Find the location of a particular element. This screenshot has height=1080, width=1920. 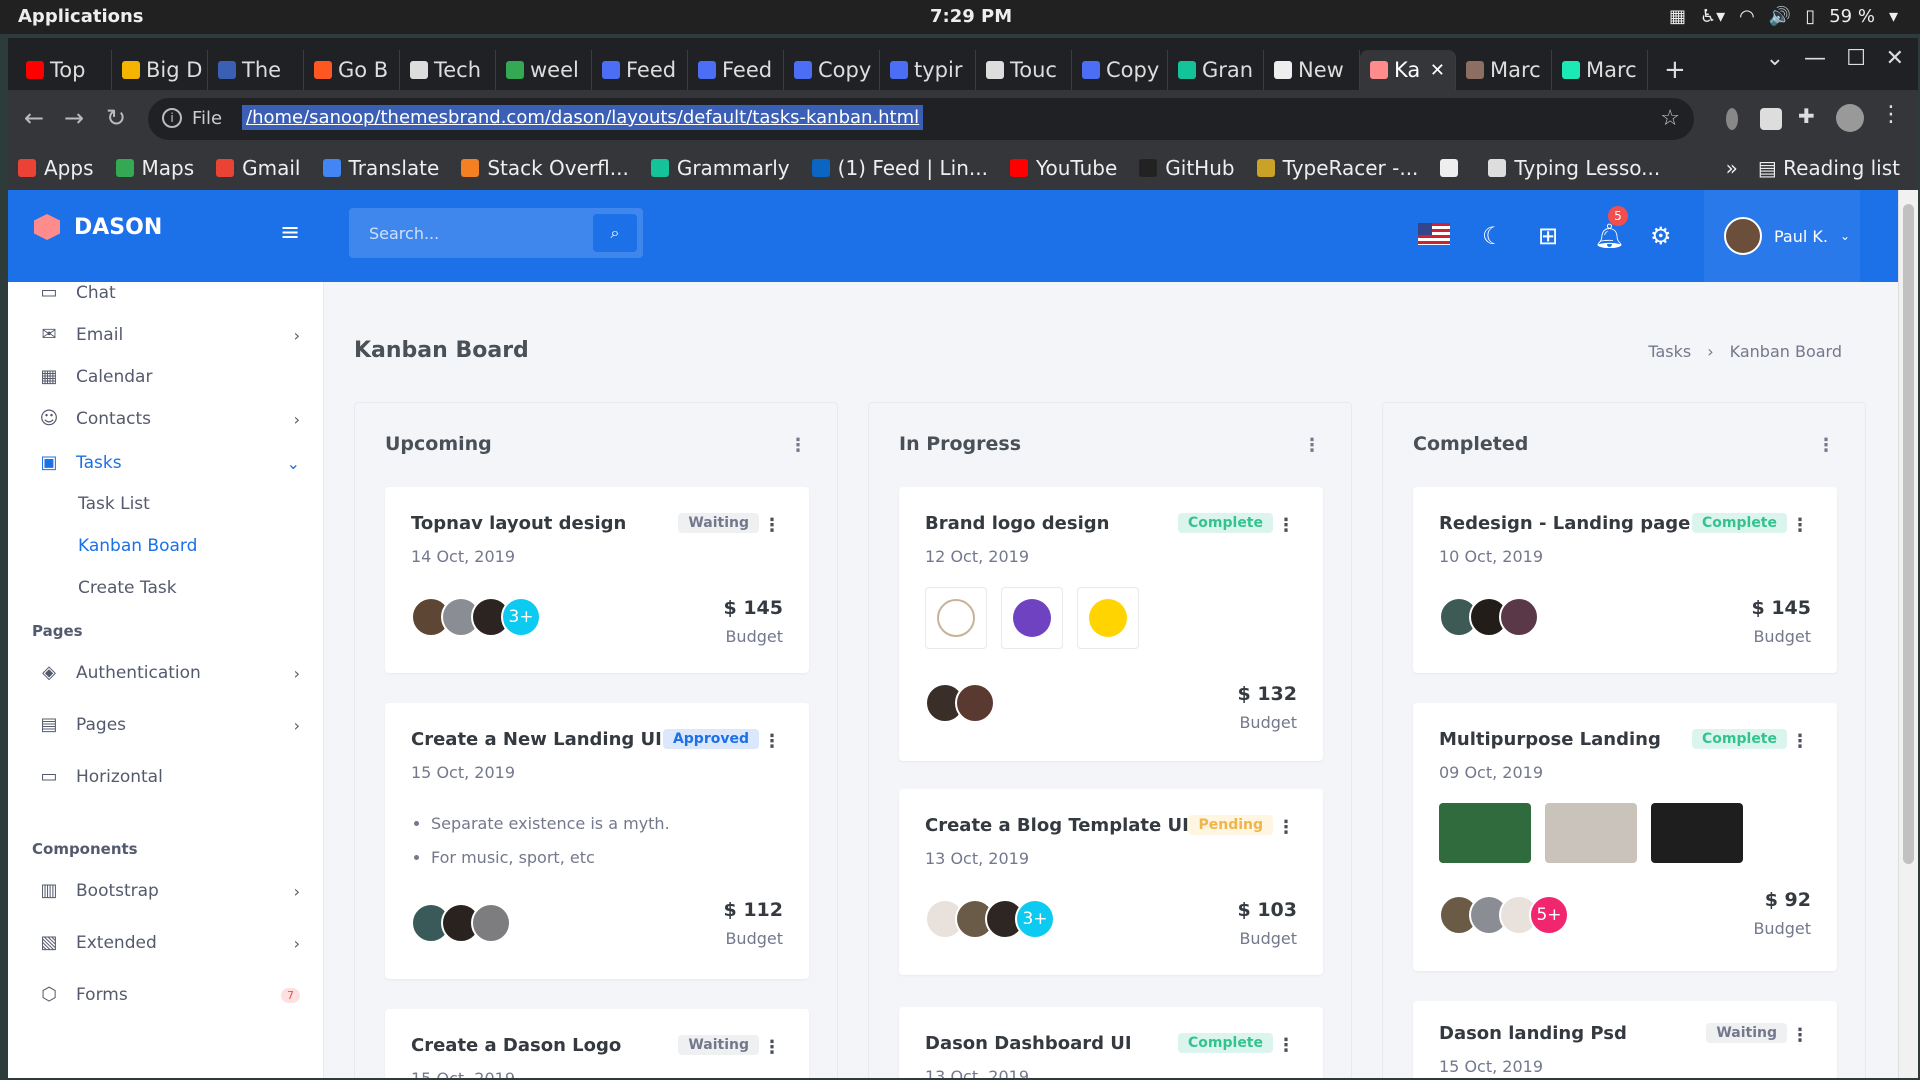

sidebar-item-task-list: Task List is located at coordinates (114, 504).